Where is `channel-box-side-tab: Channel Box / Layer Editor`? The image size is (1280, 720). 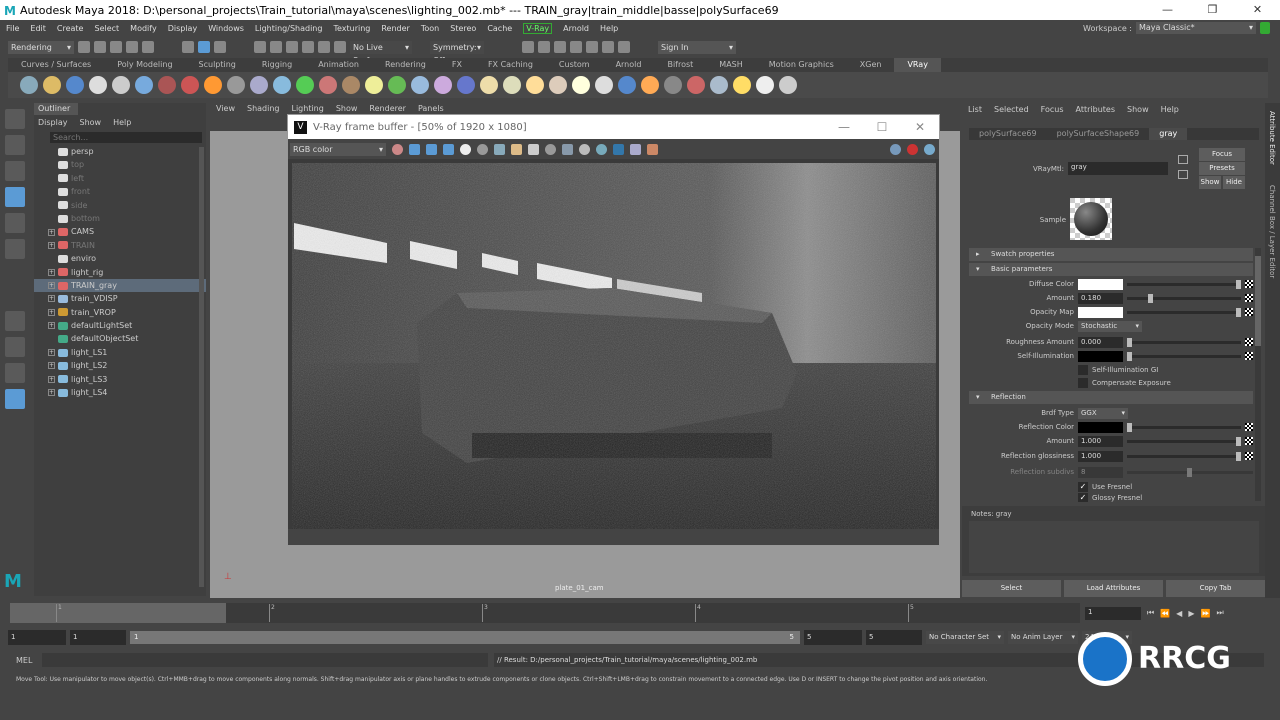 channel-box-side-tab: Channel Box / Layer Editor is located at coordinates (1272, 231).